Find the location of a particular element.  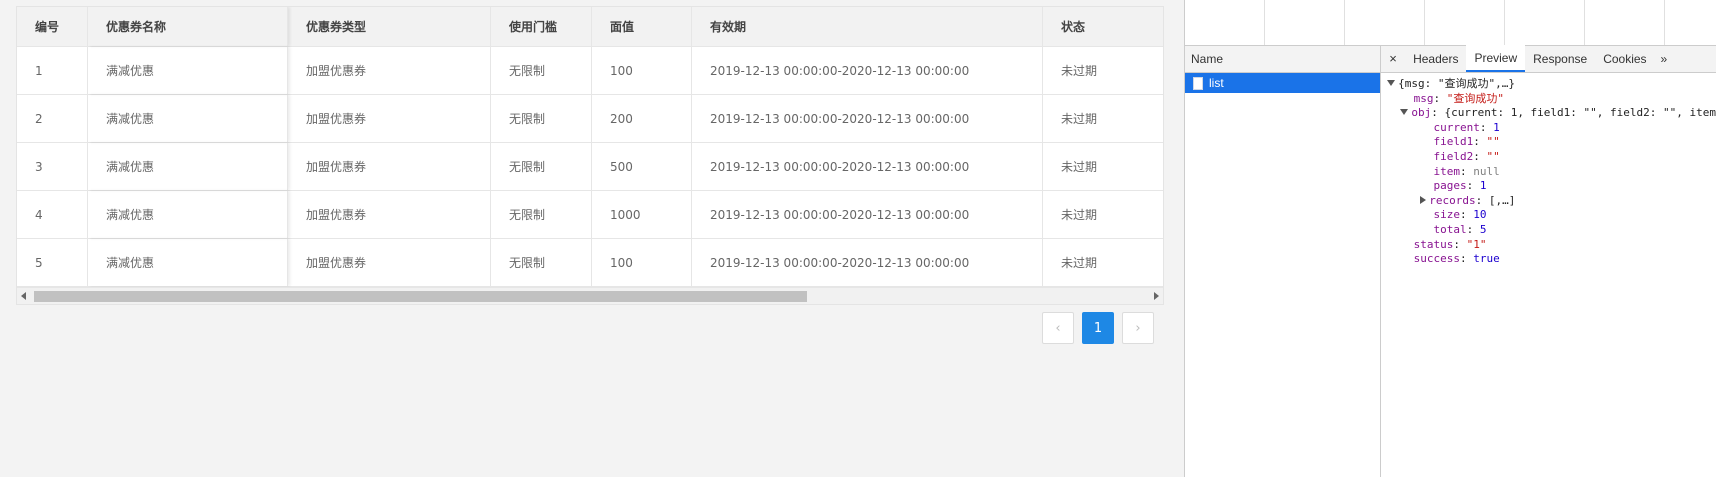

json-line: pages: 1 is located at coordinates (1460, 186).